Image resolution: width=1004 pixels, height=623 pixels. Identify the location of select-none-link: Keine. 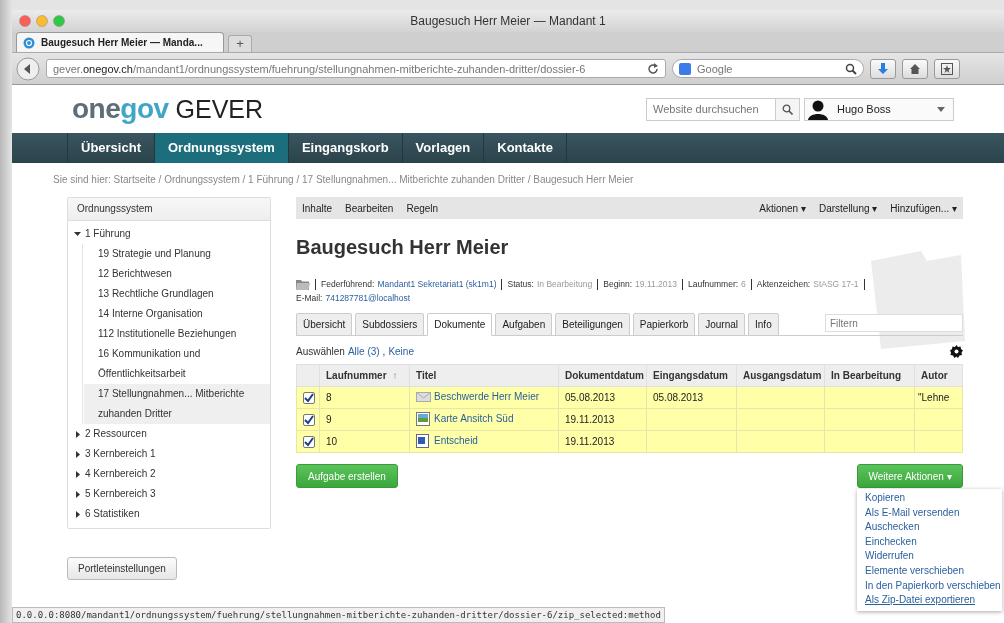
(401, 351).